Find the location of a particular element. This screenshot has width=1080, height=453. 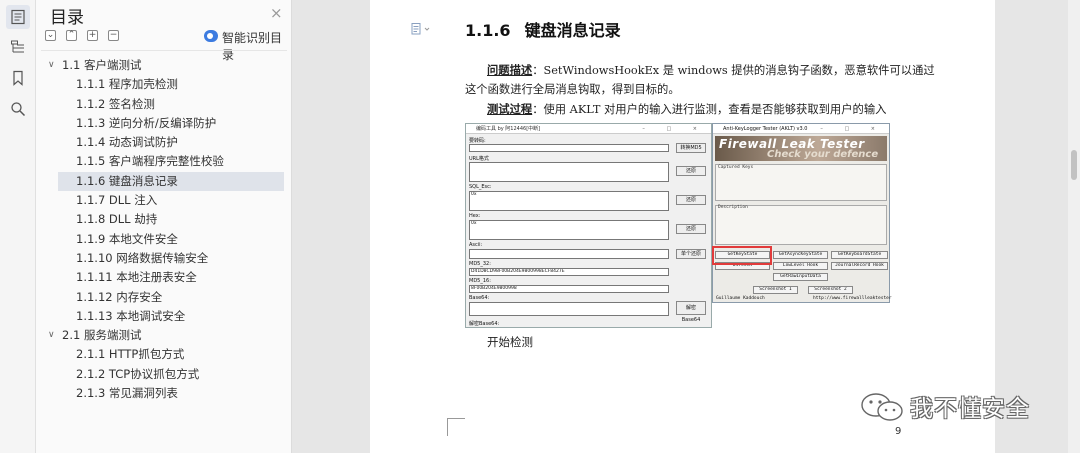

description-label: Description is located at coordinates (733, 207).